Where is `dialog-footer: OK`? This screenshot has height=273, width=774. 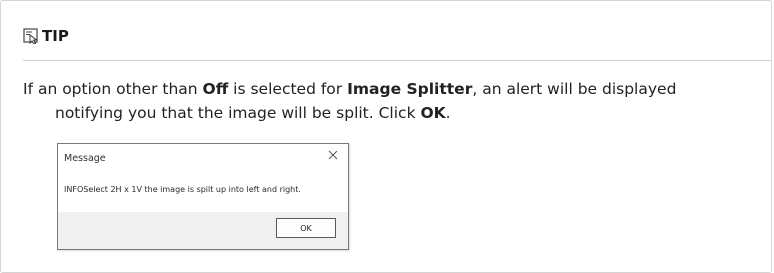 dialog-footer: OK is located at coordinates (203, 230).